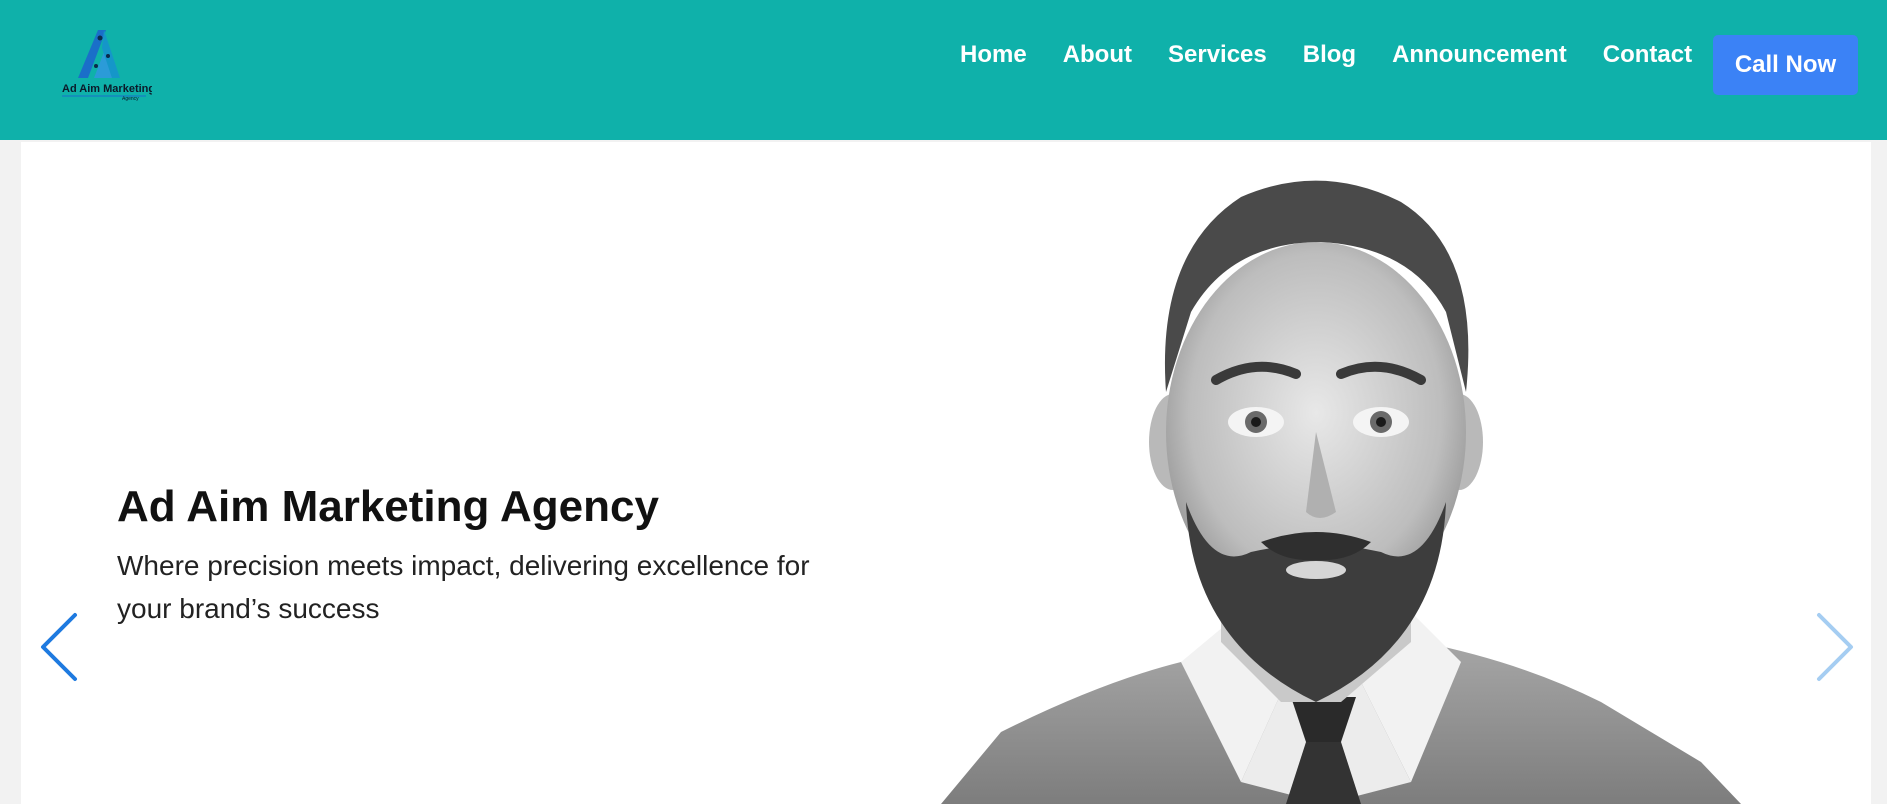 The height and width of the screenshot is (804, 1887). I want to click on nav-announcement: Announcement, so click(1479, 55).